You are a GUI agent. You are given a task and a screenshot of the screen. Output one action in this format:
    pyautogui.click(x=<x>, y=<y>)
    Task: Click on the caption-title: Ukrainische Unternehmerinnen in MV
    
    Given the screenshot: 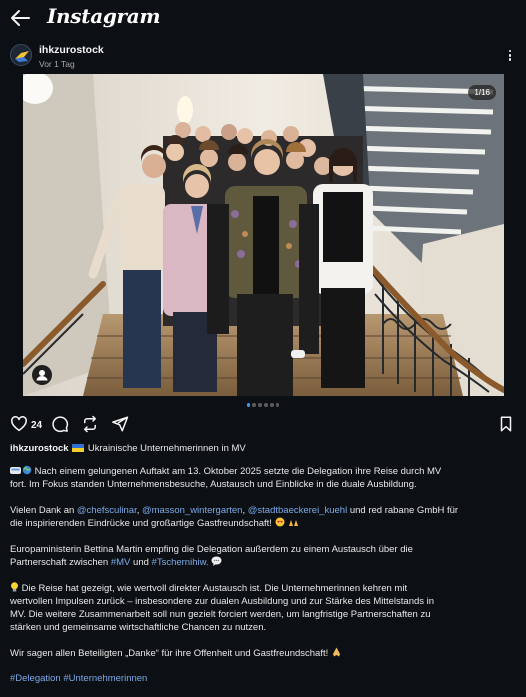 What is the action you would take?
    pyautogui.click(x=166, y=448)
    